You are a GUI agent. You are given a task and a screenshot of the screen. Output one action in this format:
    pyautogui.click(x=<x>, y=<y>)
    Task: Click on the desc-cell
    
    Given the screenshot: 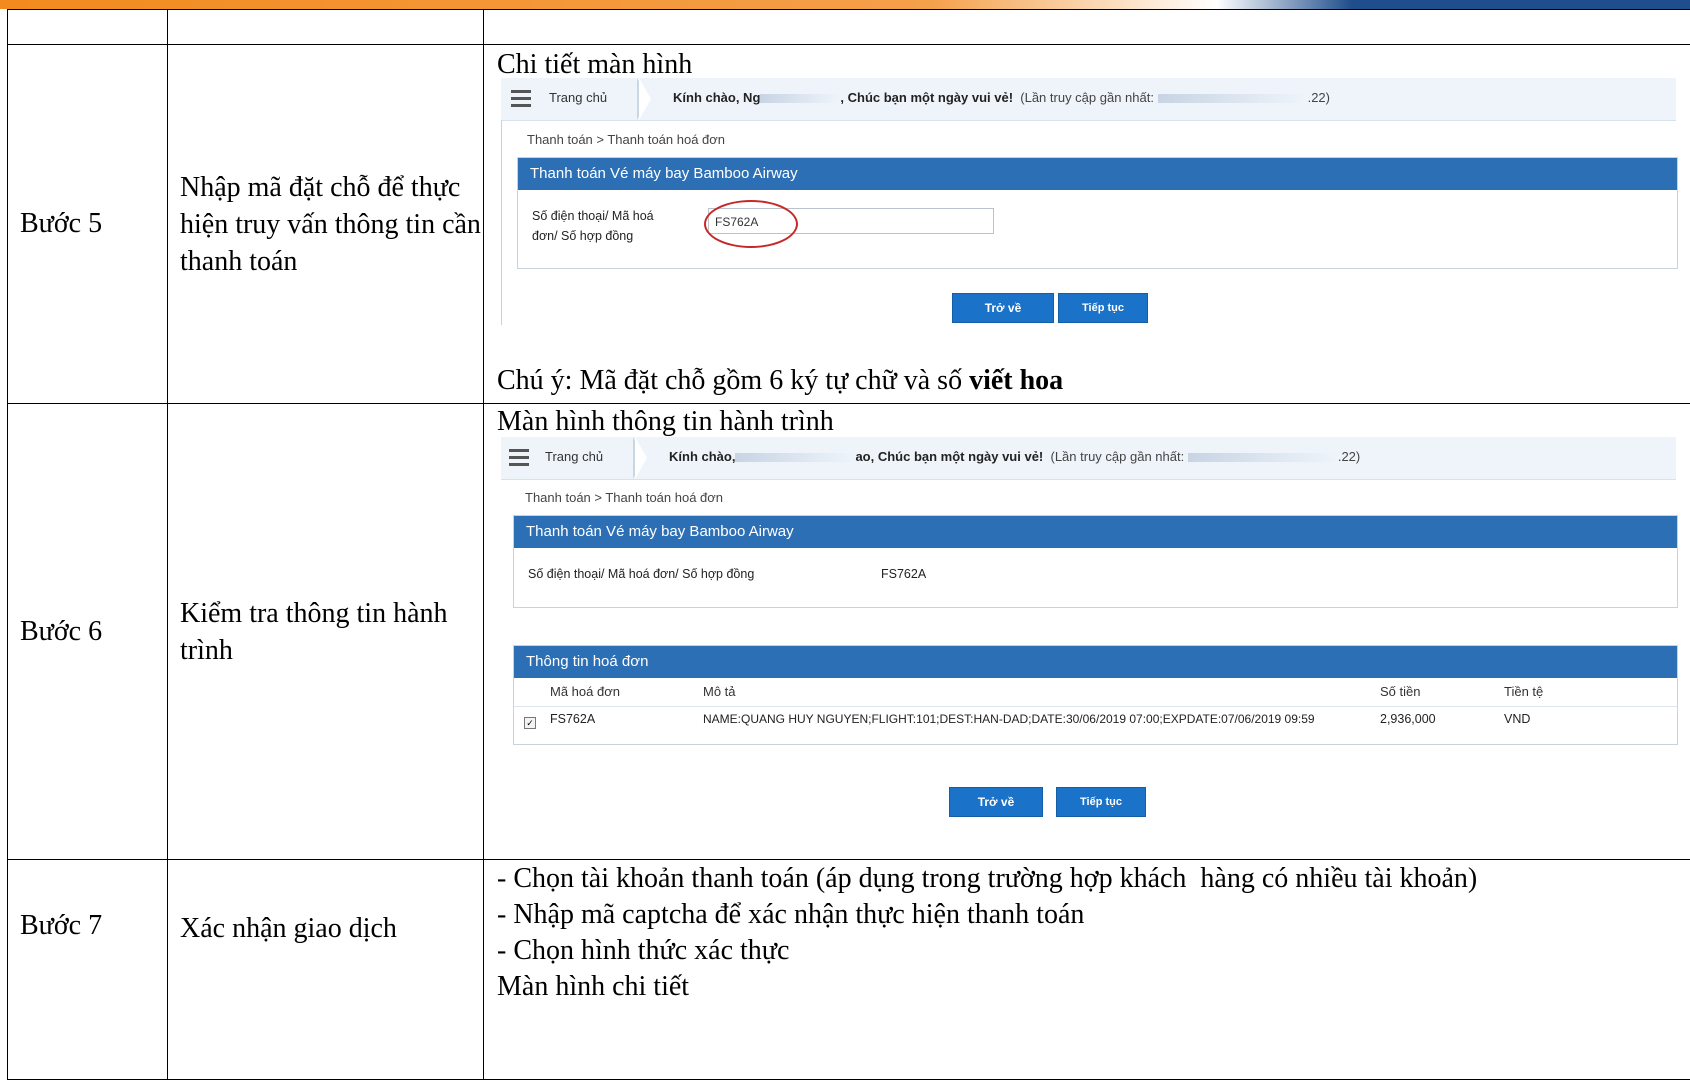 What is the action you would take?
    pyautogui.click(x=326, y=27)
    